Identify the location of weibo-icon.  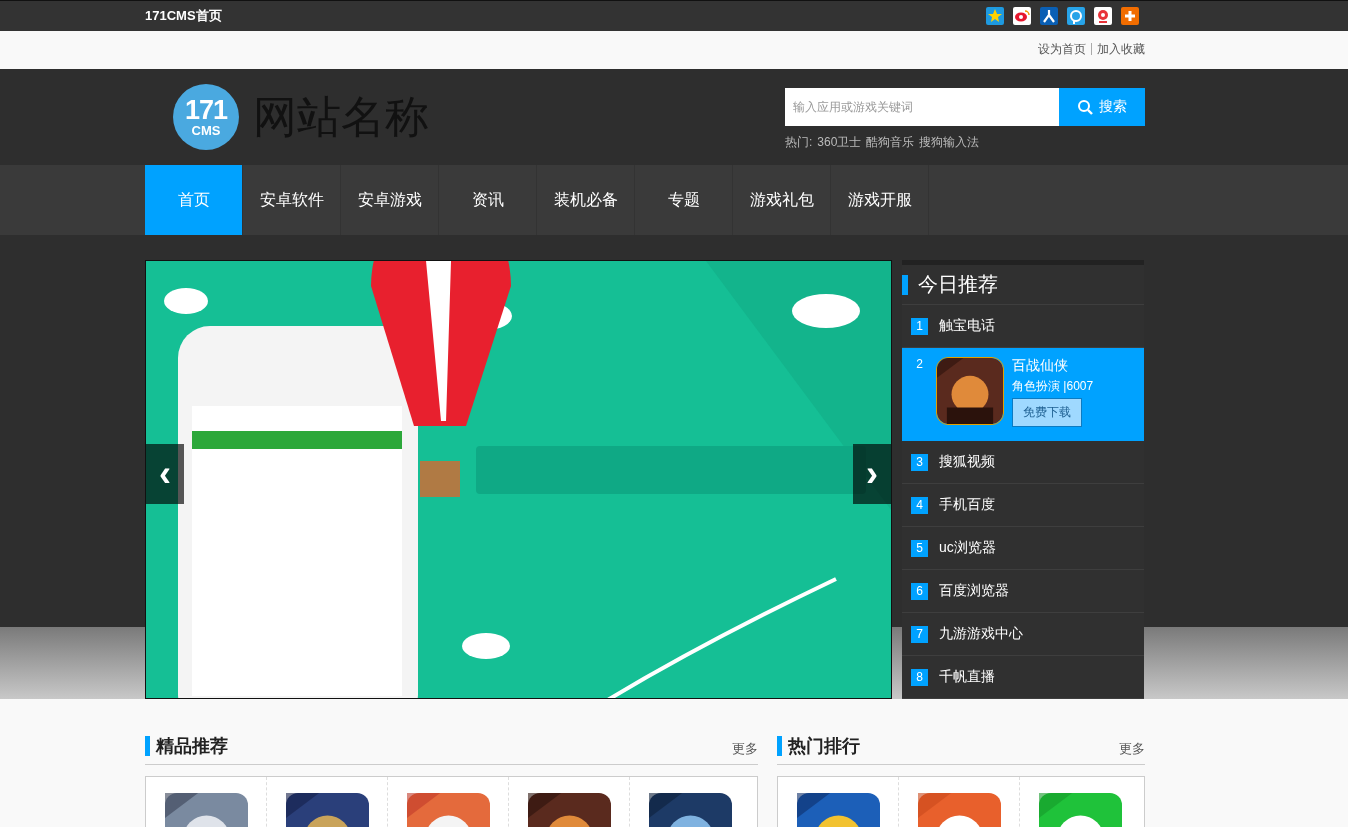
(1022, 16).